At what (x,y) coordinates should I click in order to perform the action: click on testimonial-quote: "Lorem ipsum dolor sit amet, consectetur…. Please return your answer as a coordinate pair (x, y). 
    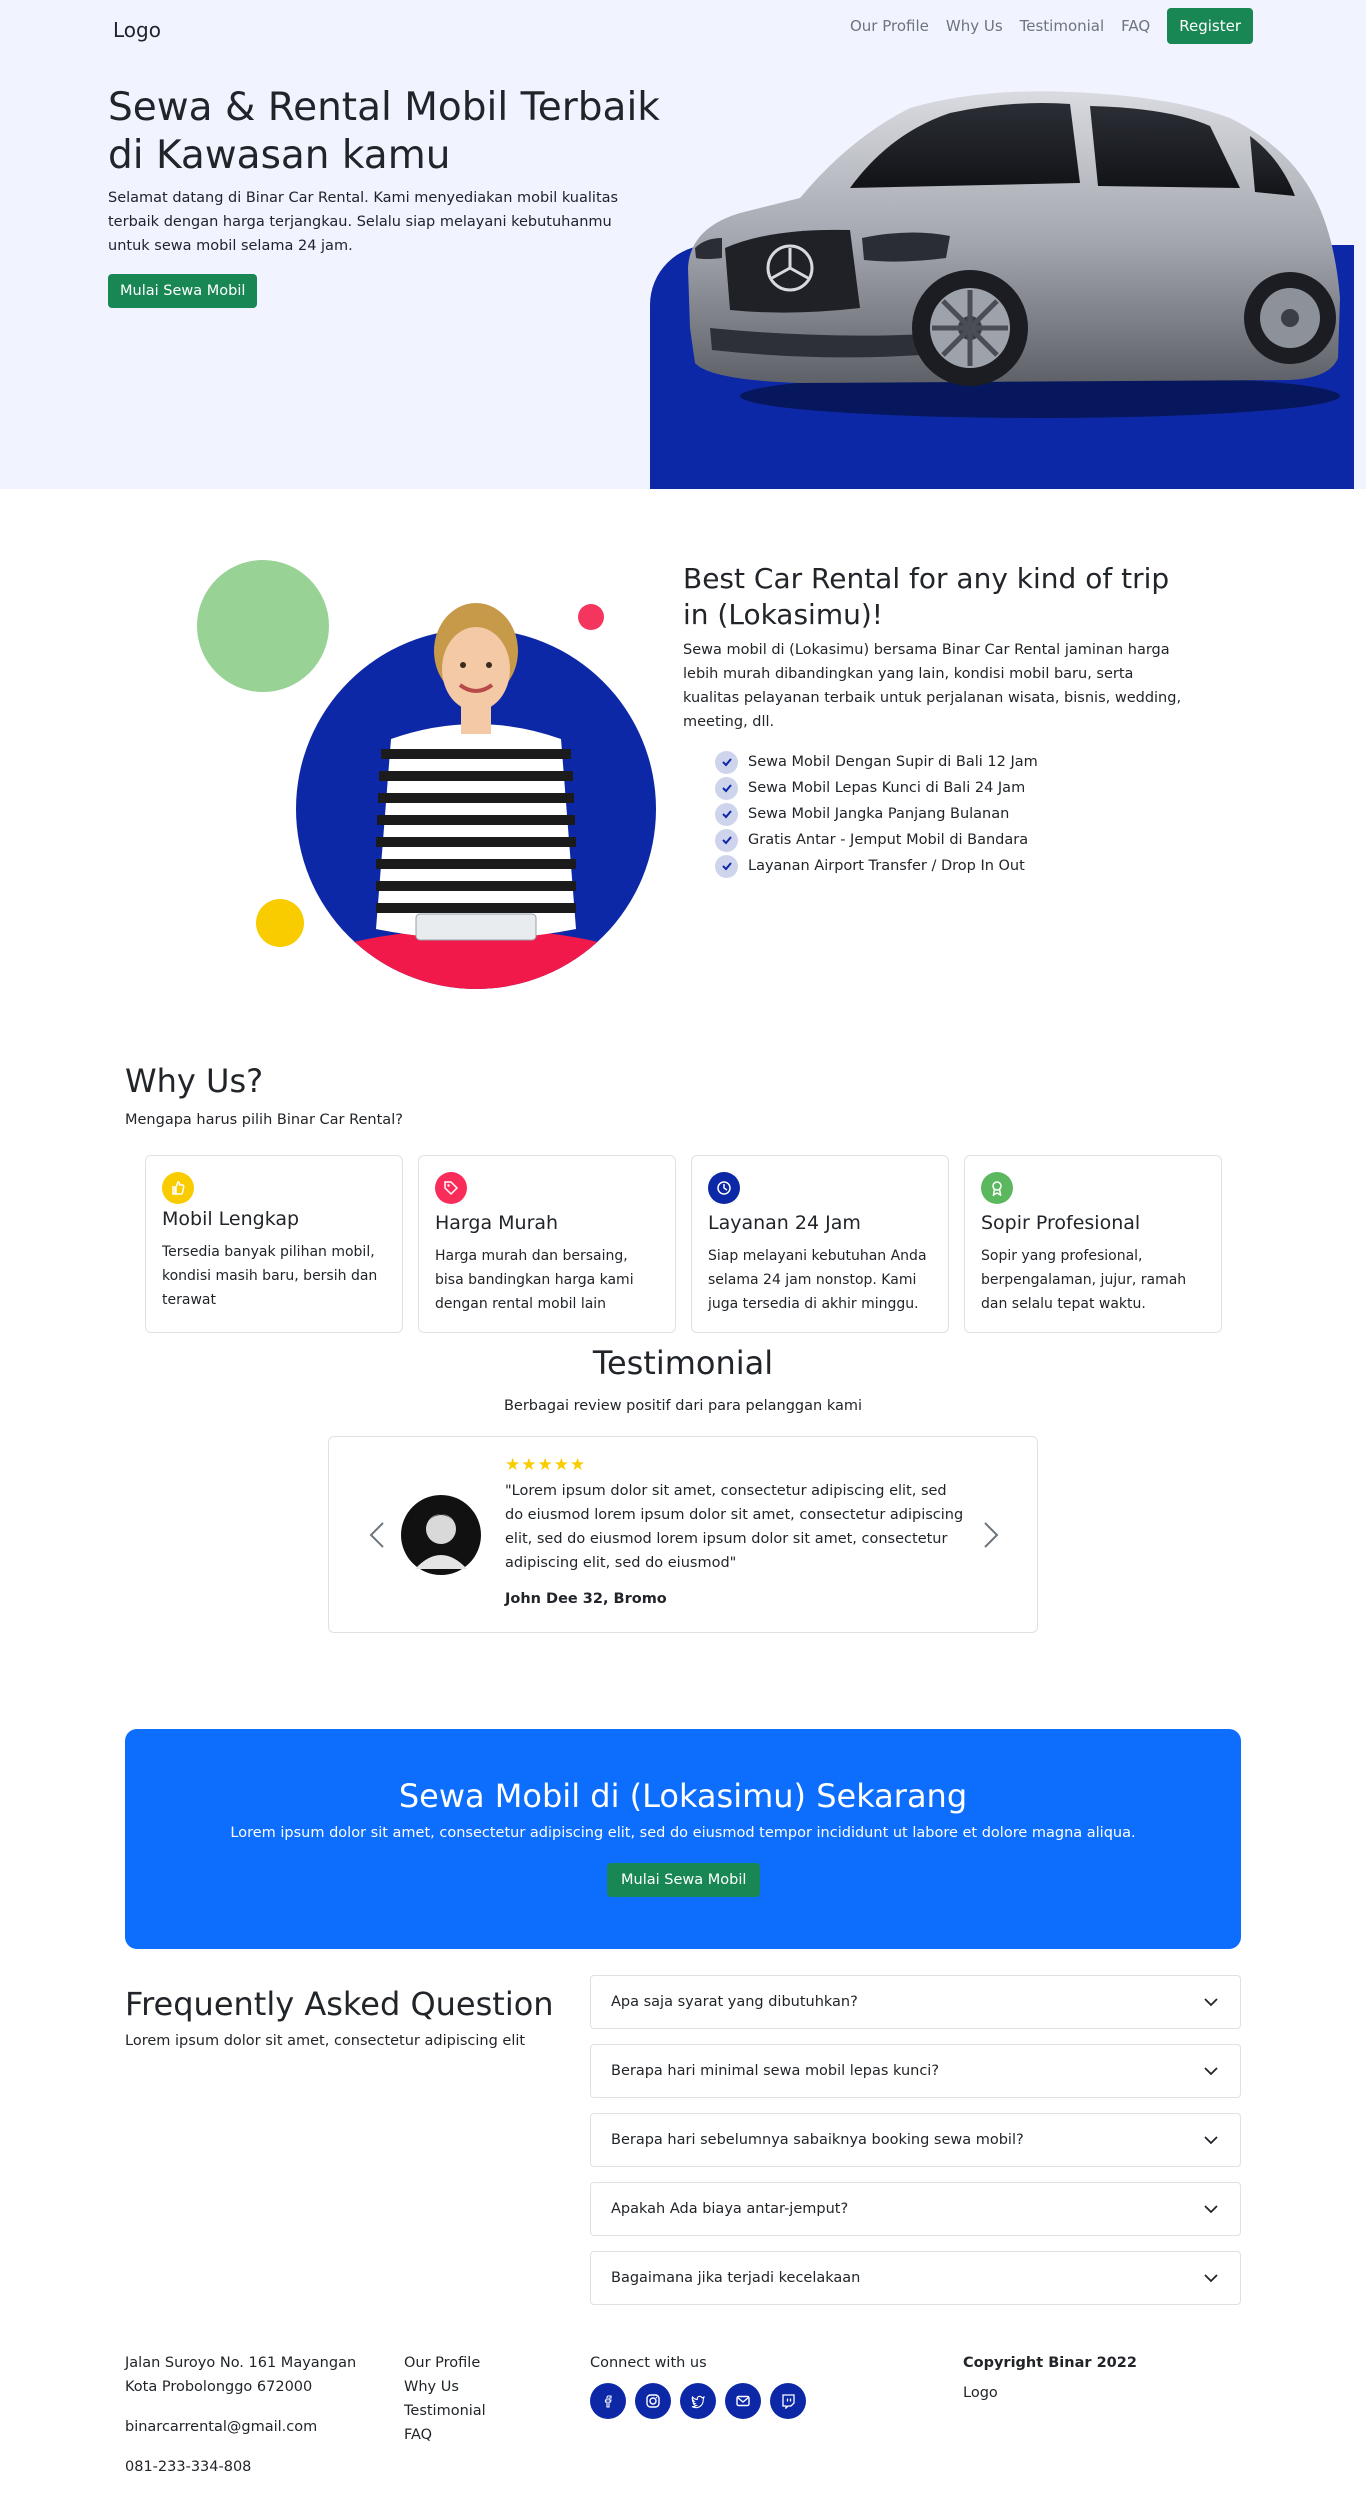
    Looking at the image, I should click on (734, 1527).